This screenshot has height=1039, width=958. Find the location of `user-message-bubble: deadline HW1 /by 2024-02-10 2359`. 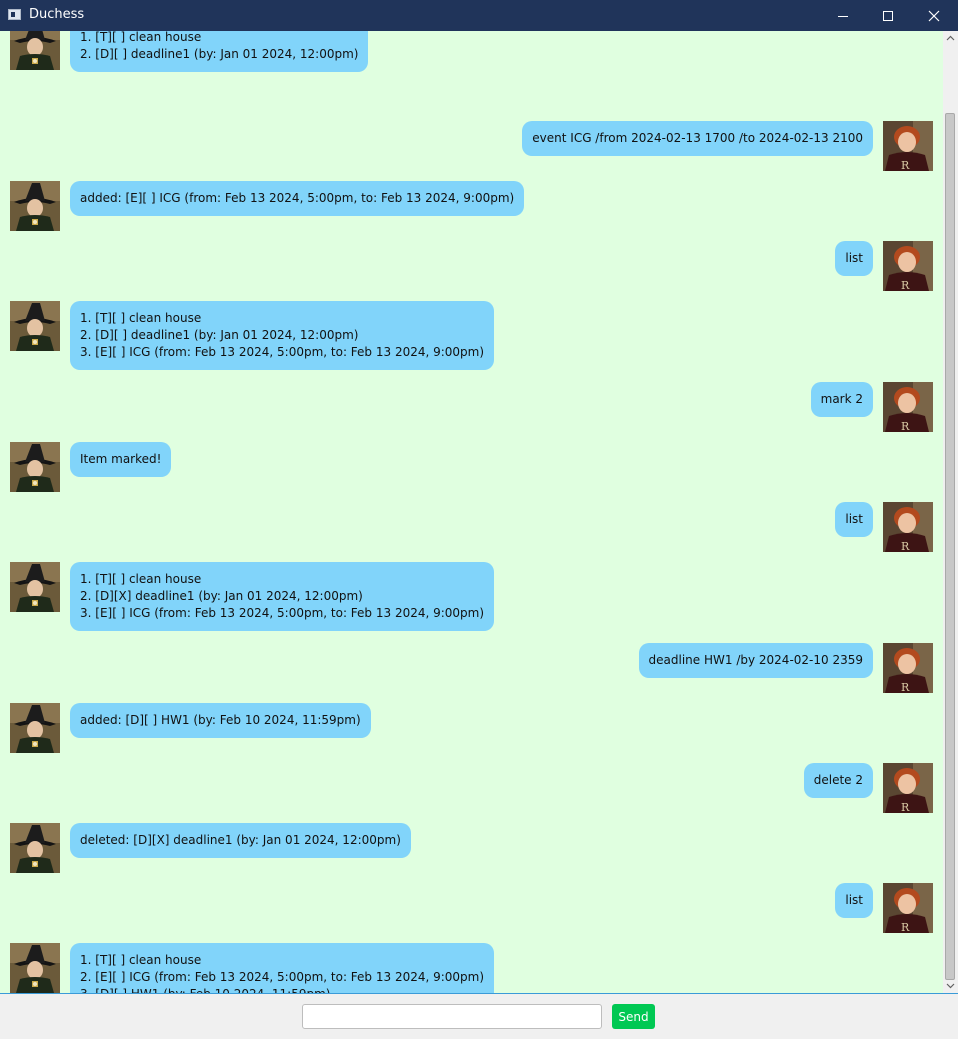

user-message-bubble: deadline HW1 /by 2024-02-10 2359 is located at coordinates (755, 660).